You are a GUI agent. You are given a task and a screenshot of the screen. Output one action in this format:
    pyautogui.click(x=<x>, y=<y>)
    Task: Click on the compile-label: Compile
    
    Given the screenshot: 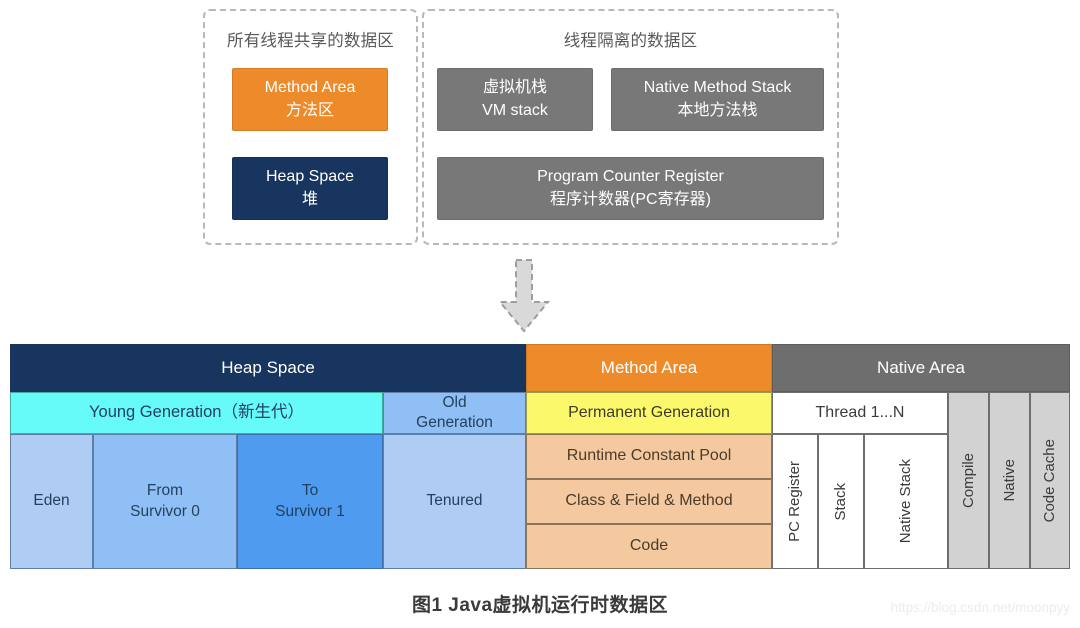 What is the action you would take?
    pyautogui.click(x=968, y=480)
    